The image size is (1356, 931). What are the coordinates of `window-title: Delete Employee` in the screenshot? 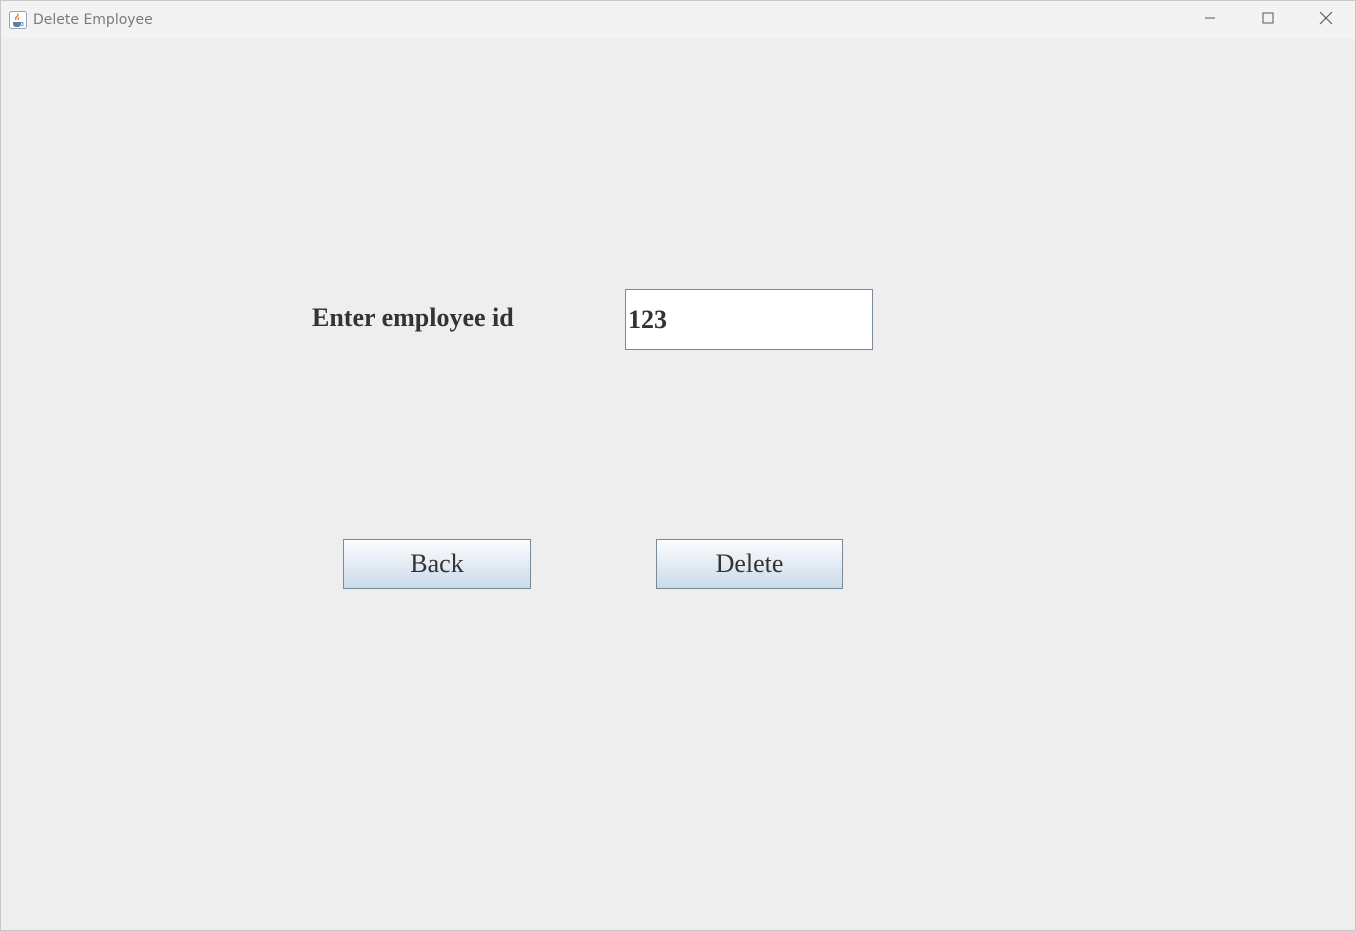 It's located at (93, 20).